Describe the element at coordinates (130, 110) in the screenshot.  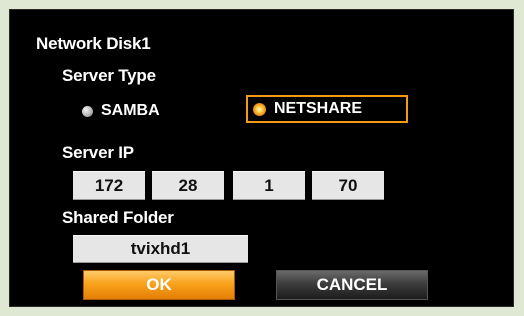
I see `radio-label-samba: SAMBA` at that location.